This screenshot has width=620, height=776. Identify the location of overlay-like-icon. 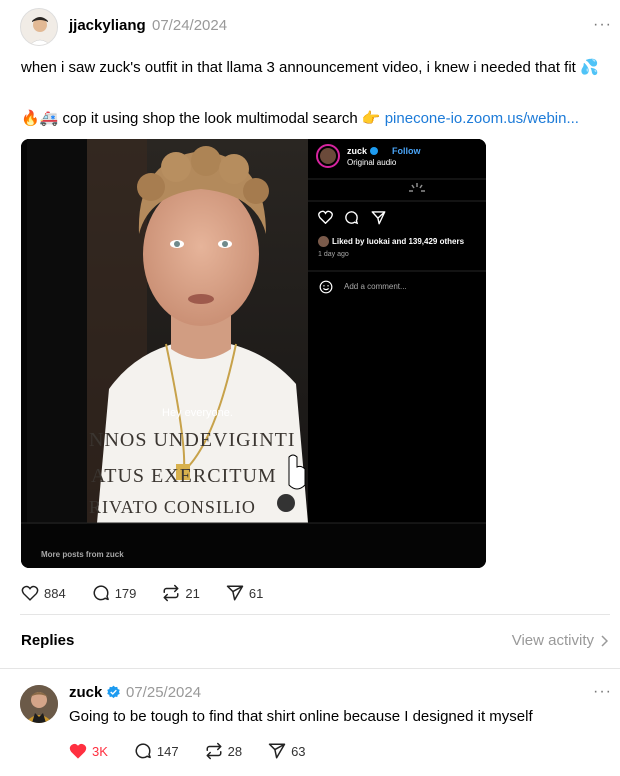
(325, 219).